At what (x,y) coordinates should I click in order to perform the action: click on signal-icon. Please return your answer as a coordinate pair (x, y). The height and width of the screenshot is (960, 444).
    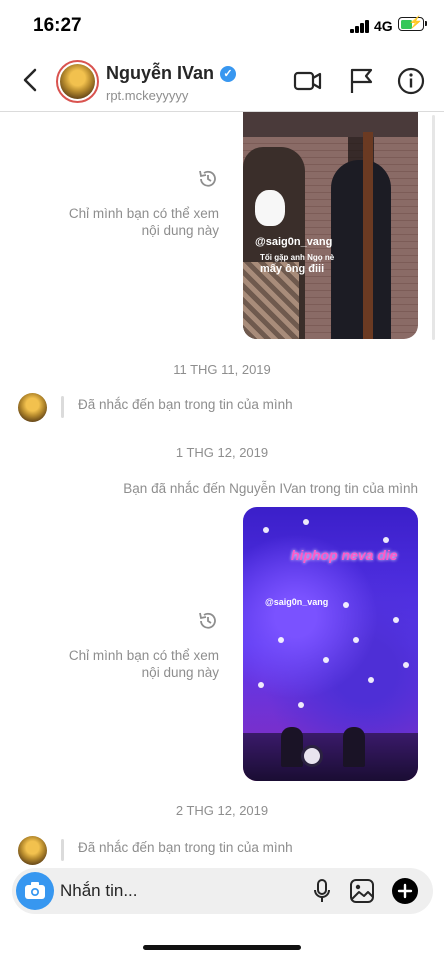
    Looking at the image, I should click on (360, 26).